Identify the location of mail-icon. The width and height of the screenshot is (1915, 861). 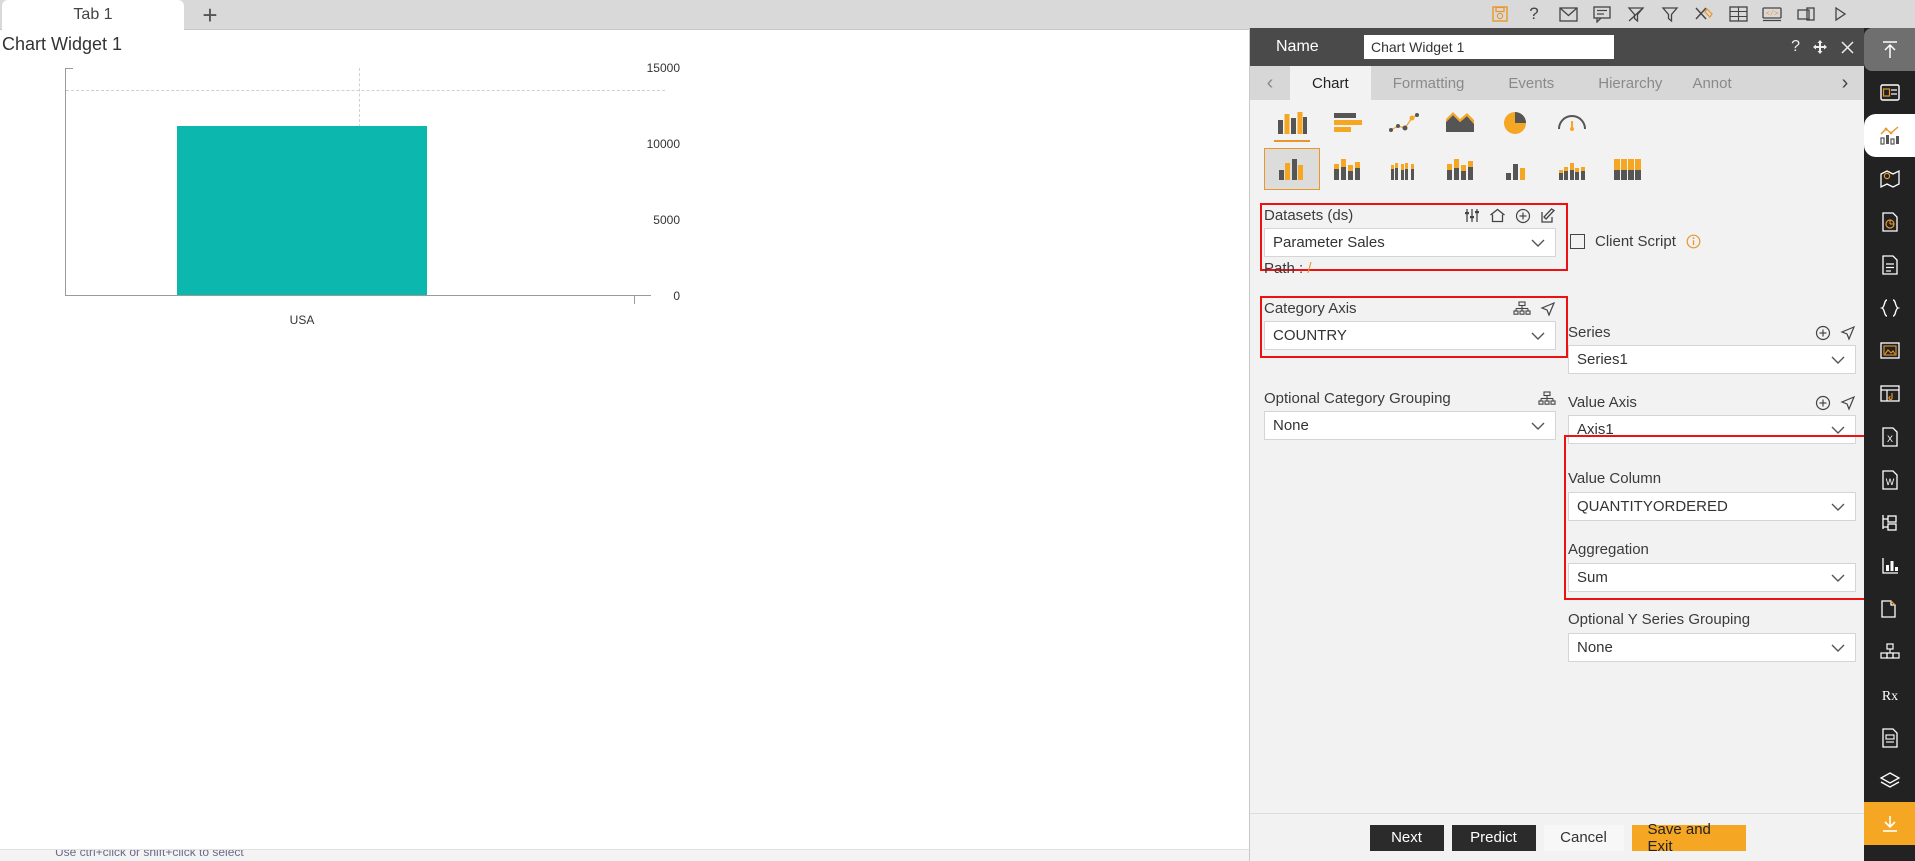
(1568, 14).